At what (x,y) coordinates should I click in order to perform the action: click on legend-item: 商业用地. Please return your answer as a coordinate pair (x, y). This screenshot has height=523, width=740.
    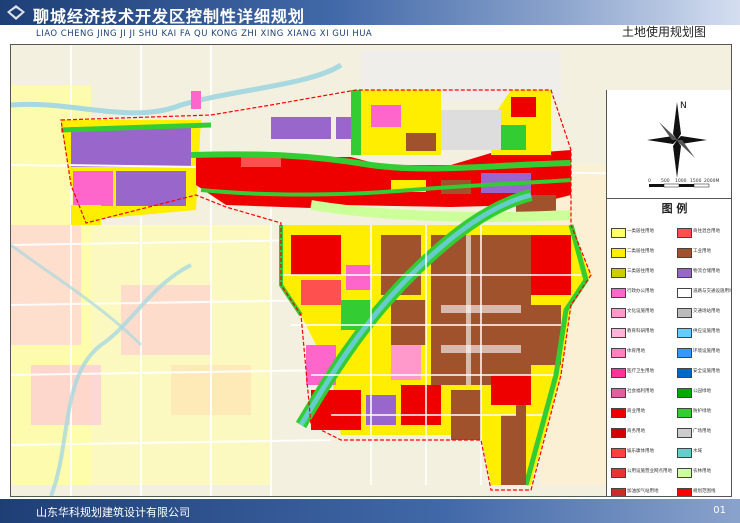
    Looking at the image, I should click on (642, 413).